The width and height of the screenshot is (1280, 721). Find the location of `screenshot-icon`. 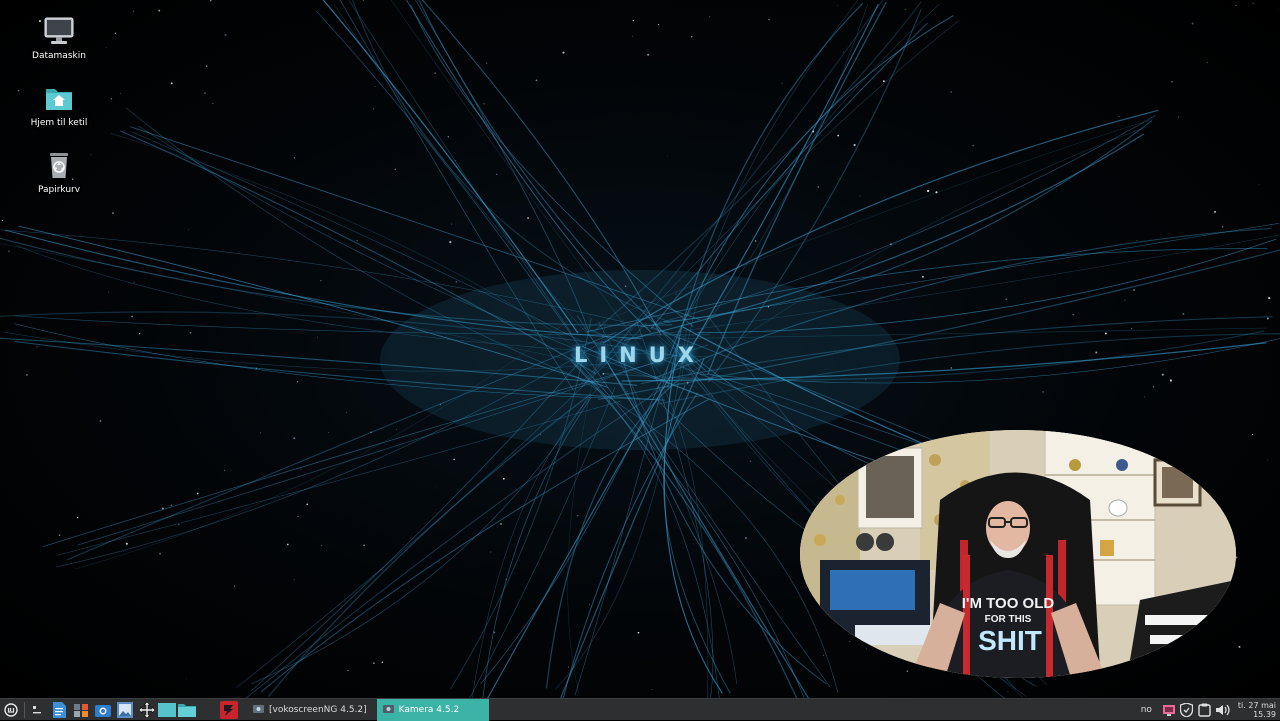

screenshot-icon is located at coordinates (103, 710).